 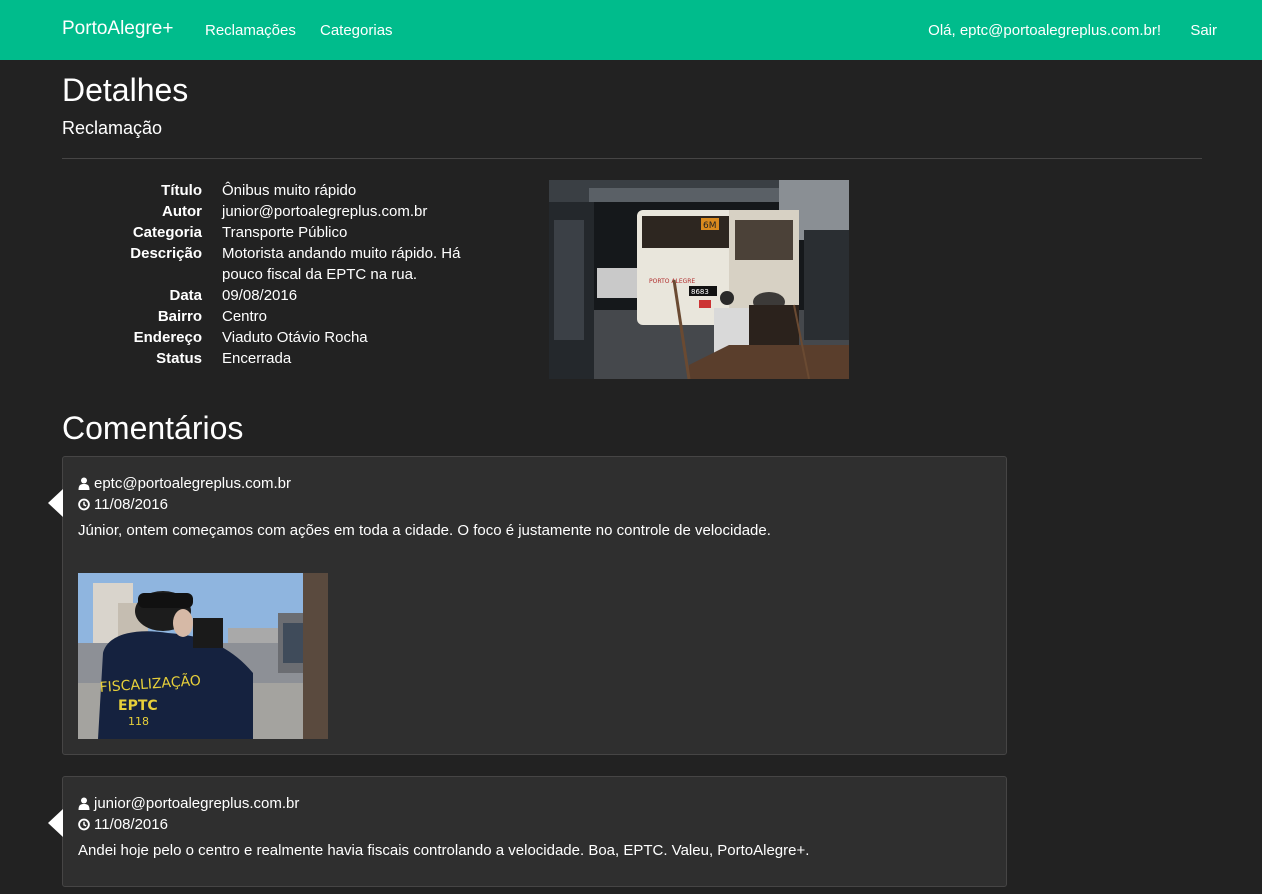 What do you see at coordinates (1044, 31) in the screenshot?
I see `user-greeting-link: Olá, eptc@portoalegreplus.com.br!` at bounding box center [1044, 31].